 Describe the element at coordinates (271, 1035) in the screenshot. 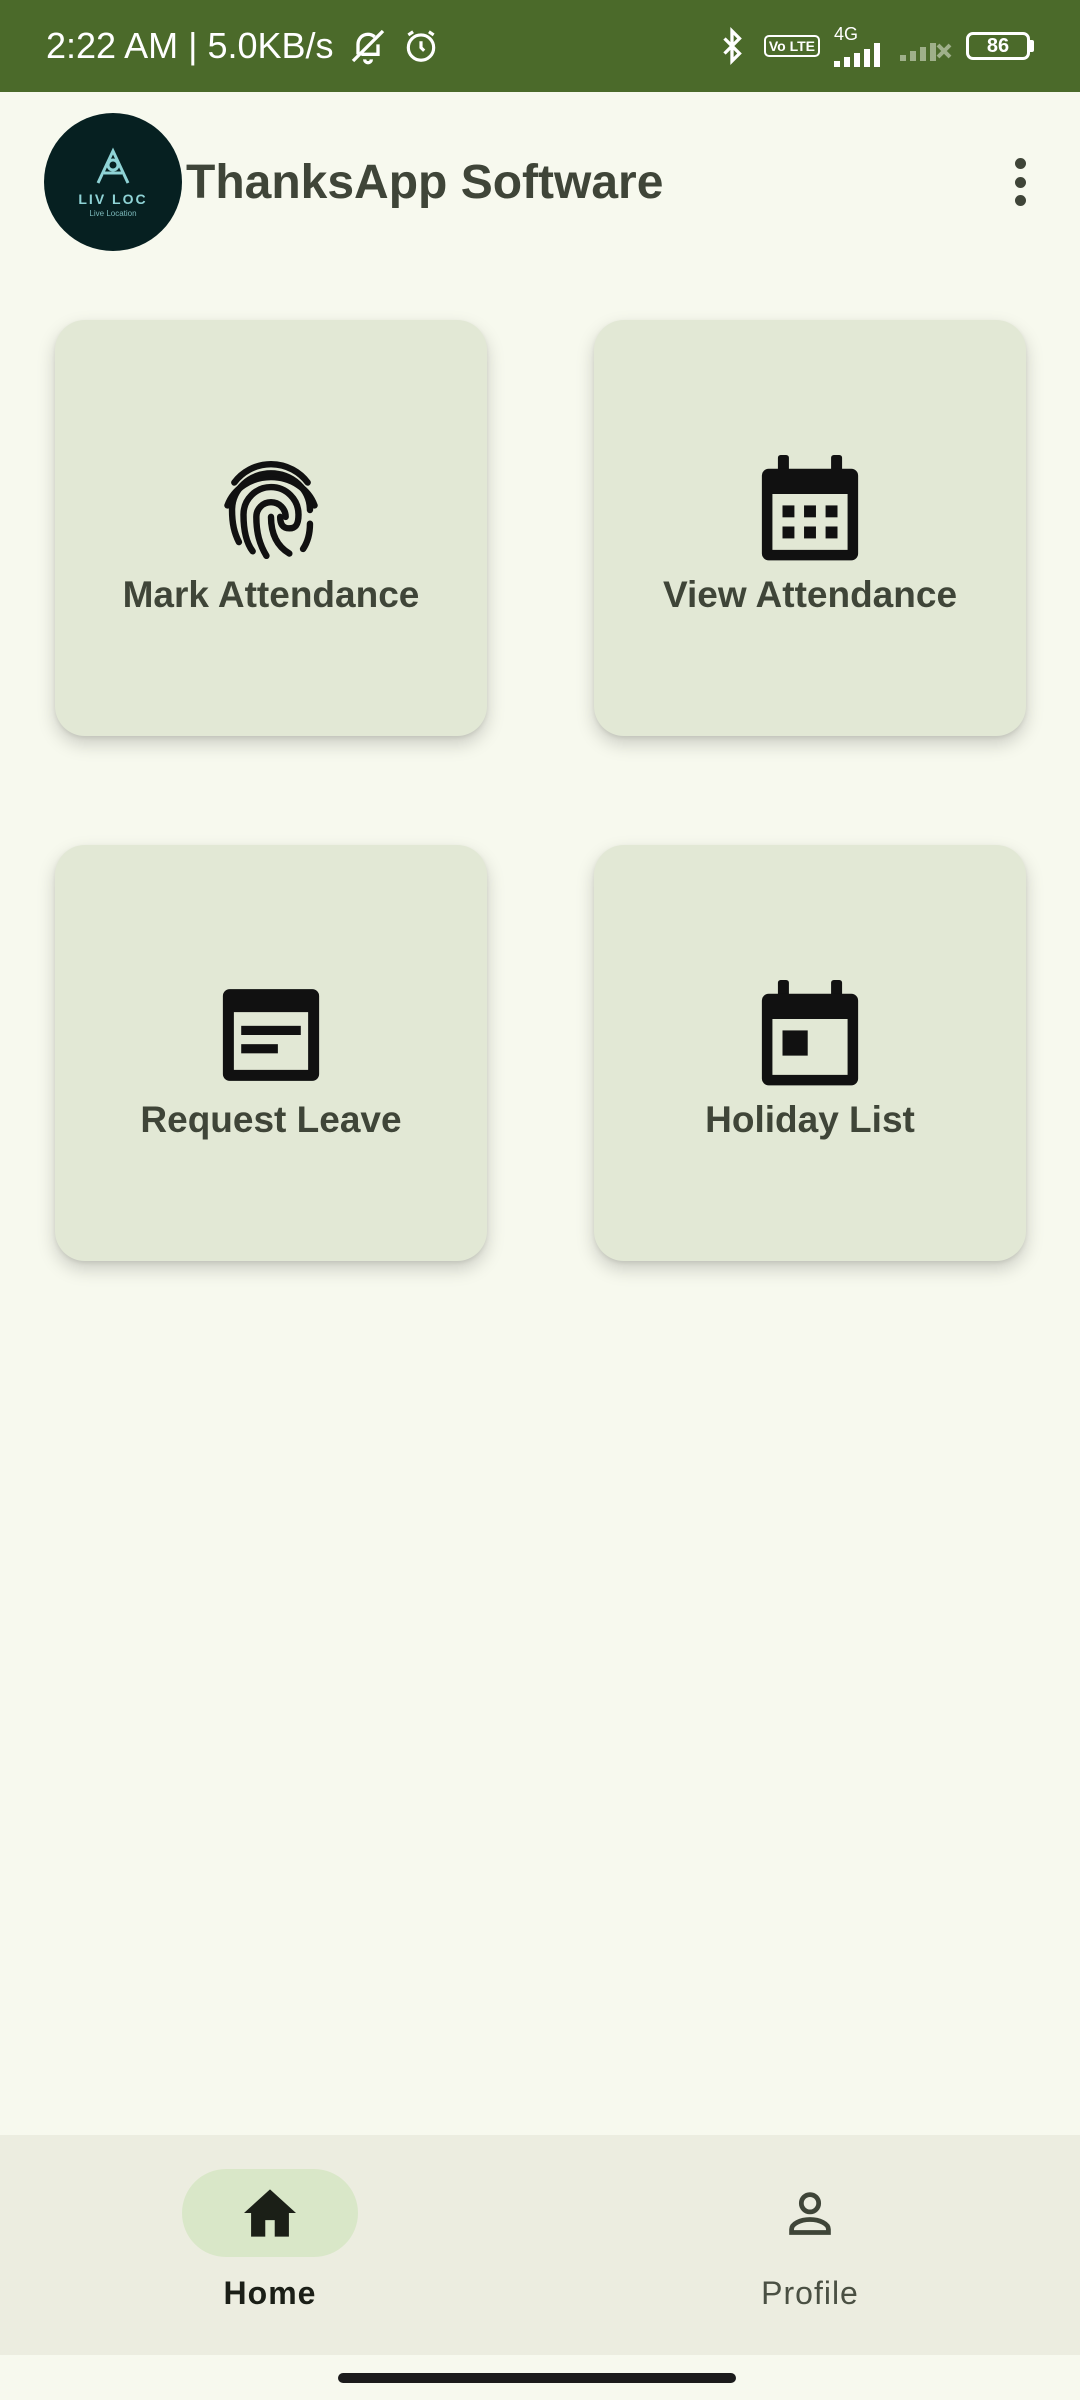

I see `document-icon` at that location.